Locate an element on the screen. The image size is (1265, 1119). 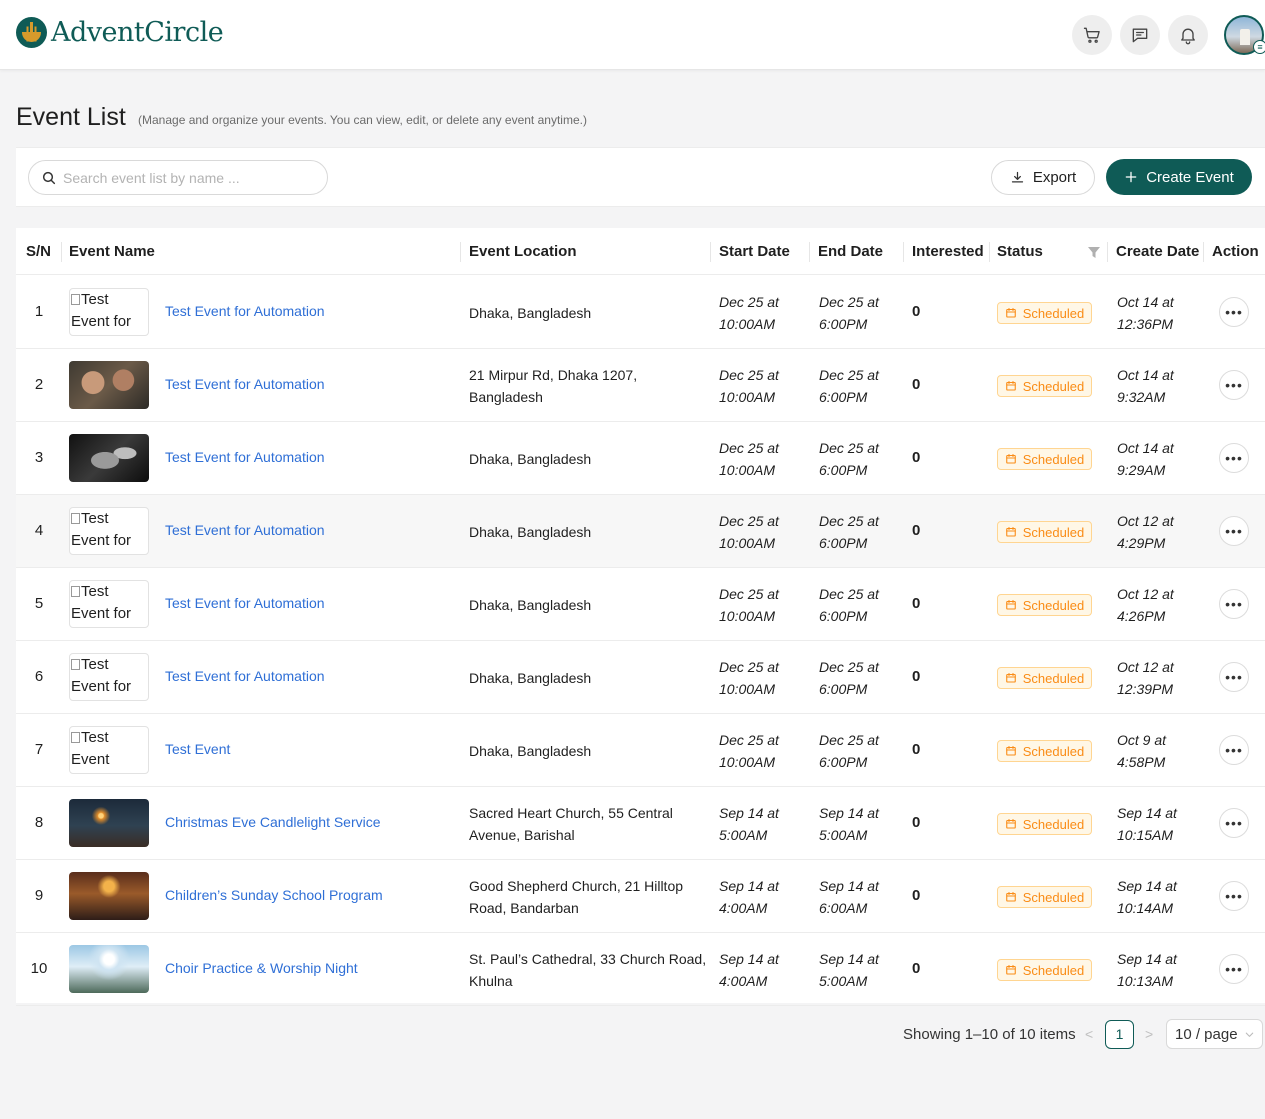
column-header-event-name: Event Name is located at coordinates (112, 251).